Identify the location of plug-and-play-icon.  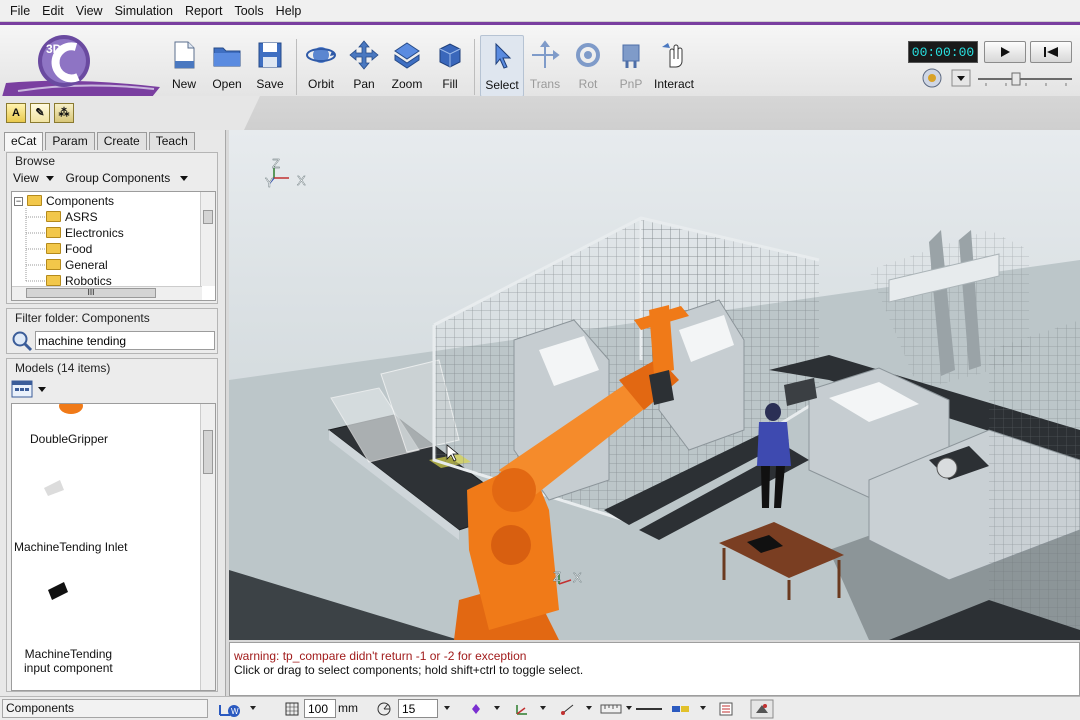
(631, 56).